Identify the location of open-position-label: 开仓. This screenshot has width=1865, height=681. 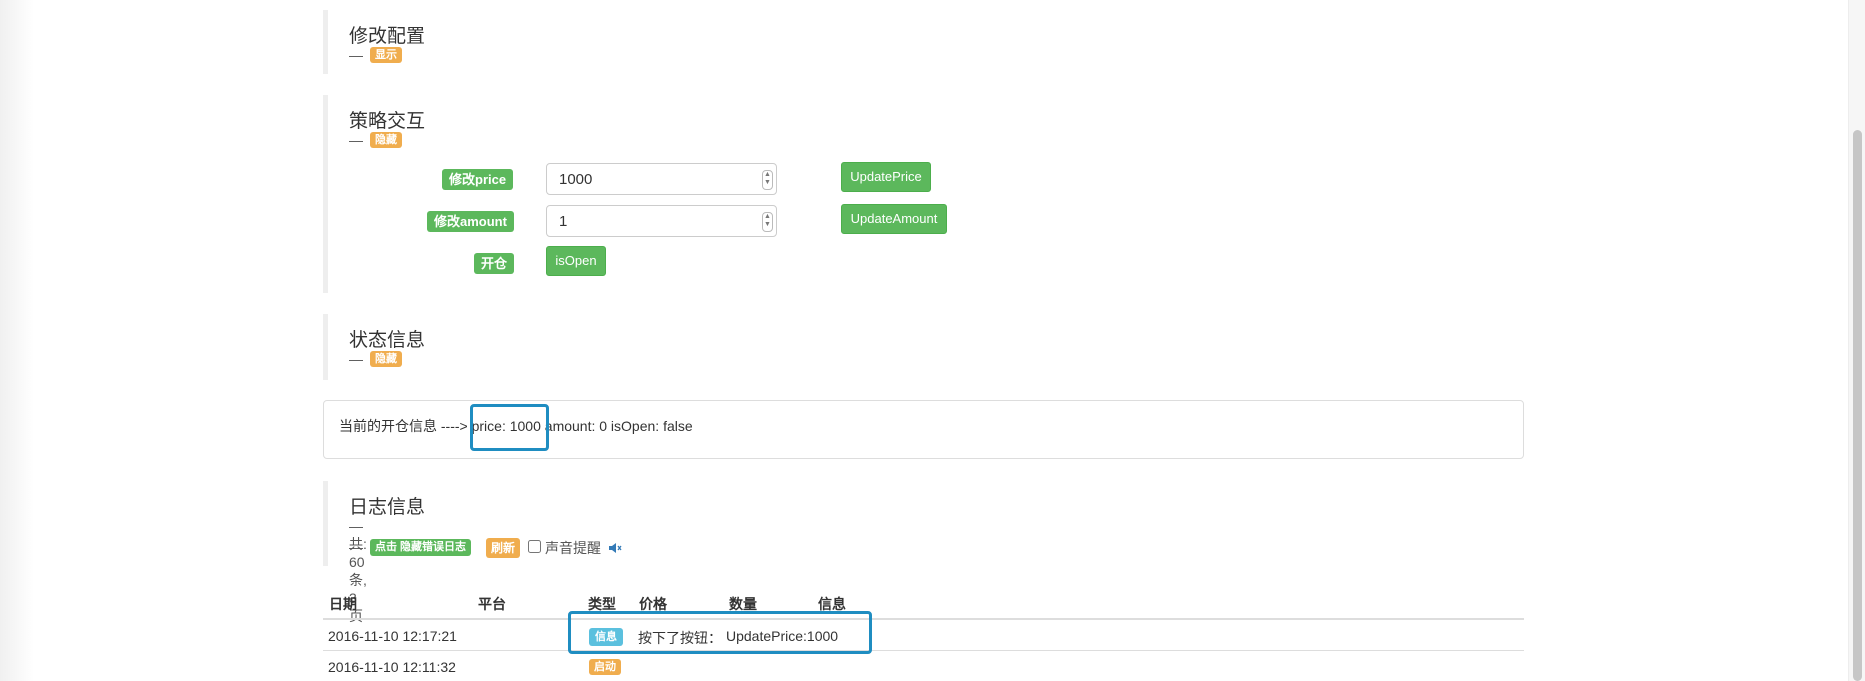
(494, 263).